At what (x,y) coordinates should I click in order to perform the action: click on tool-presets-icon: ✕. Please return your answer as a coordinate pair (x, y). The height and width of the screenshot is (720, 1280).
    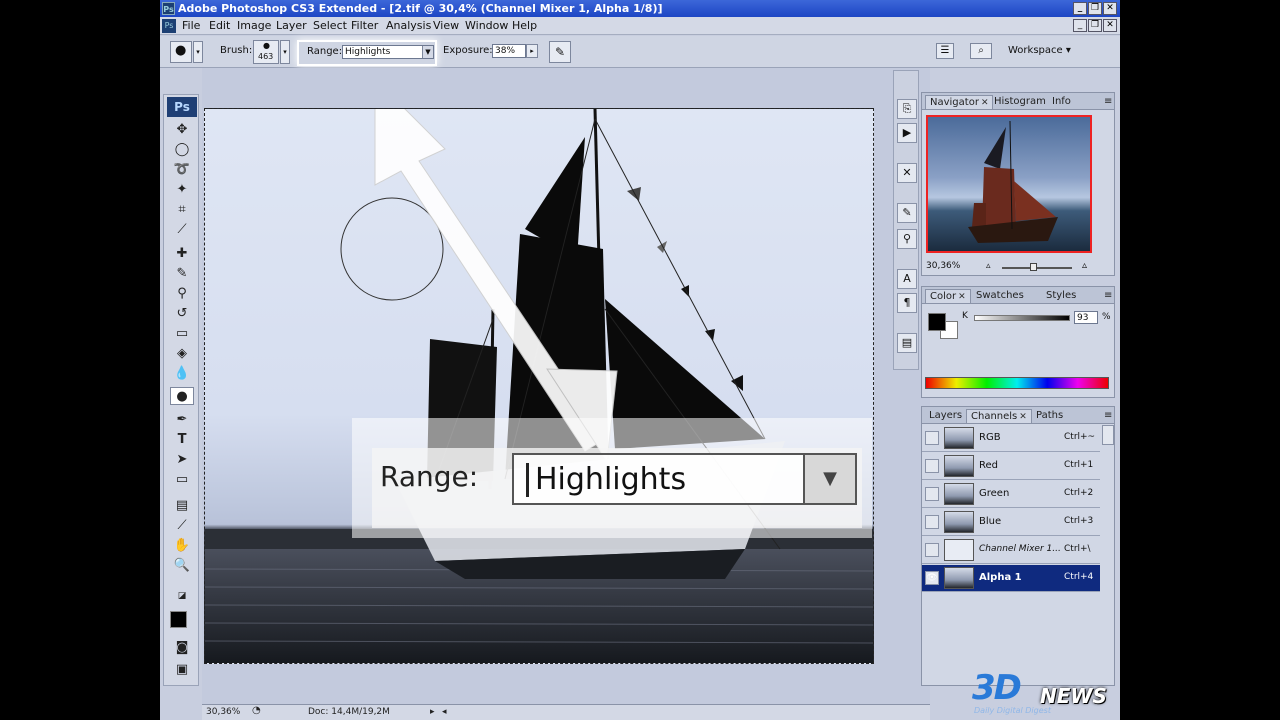
    Looking at the image, I should click on (907, 173).